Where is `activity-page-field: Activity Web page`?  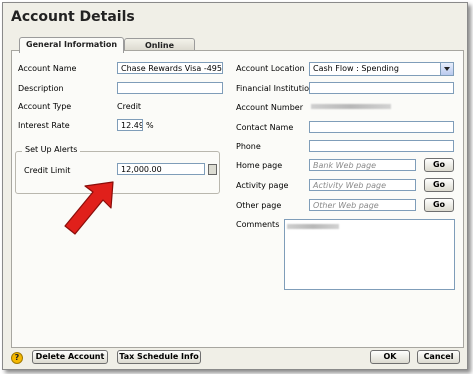
activity-page-field: Activity Web page is located at coordinates (362, 185).